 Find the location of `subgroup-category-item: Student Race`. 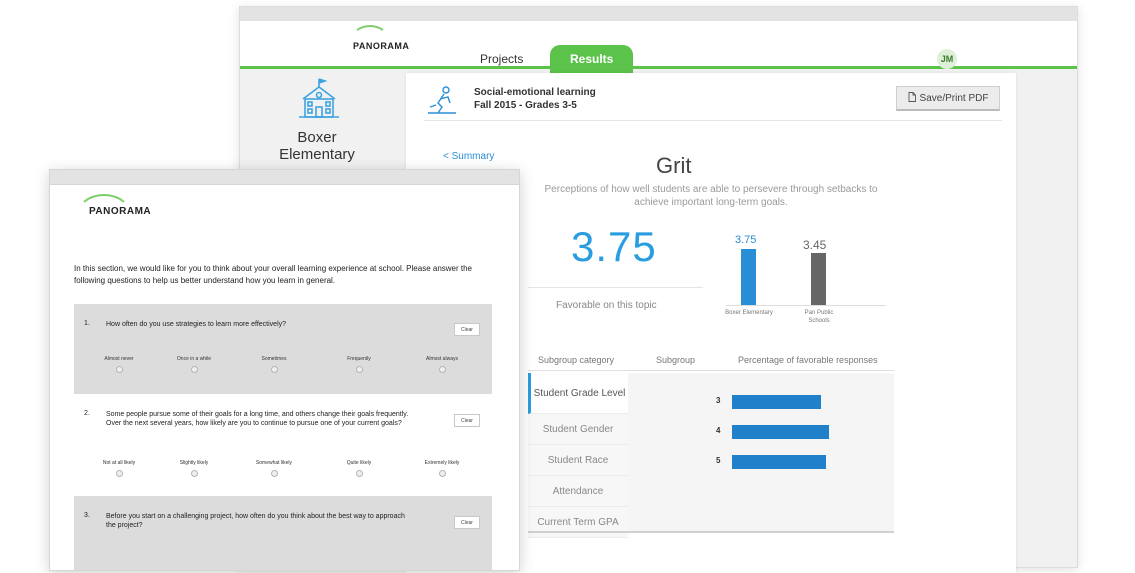

subgroup-category-item: Student Race is located at coordinates (578, 460).